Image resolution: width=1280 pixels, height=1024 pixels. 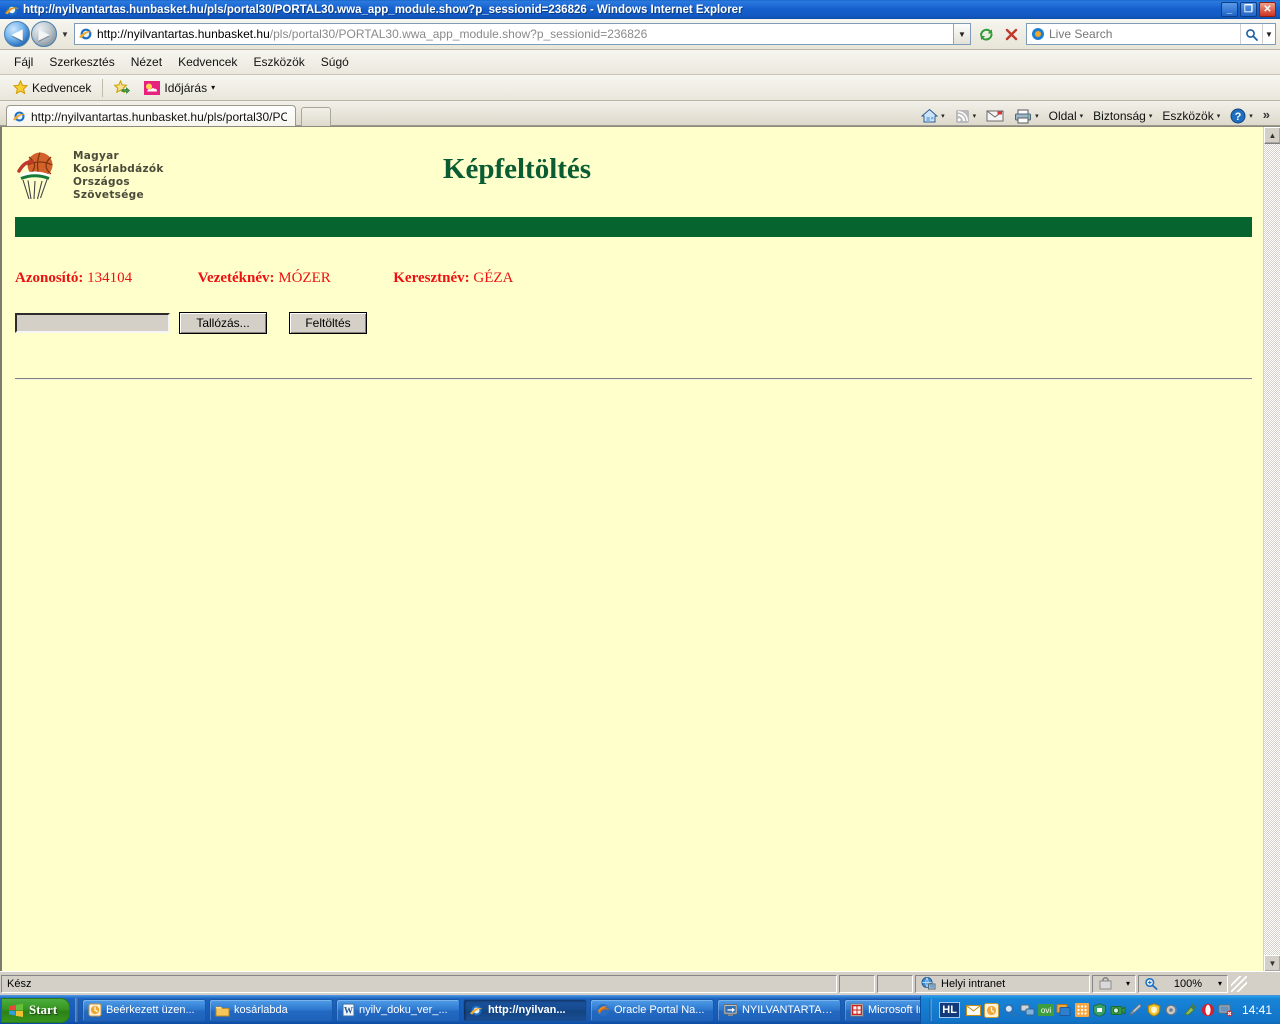 What do you see at coordinates (1082, 116) in the screenshot?
I see `page-caret-icon: ▾` at bounding box center [1082, 116].